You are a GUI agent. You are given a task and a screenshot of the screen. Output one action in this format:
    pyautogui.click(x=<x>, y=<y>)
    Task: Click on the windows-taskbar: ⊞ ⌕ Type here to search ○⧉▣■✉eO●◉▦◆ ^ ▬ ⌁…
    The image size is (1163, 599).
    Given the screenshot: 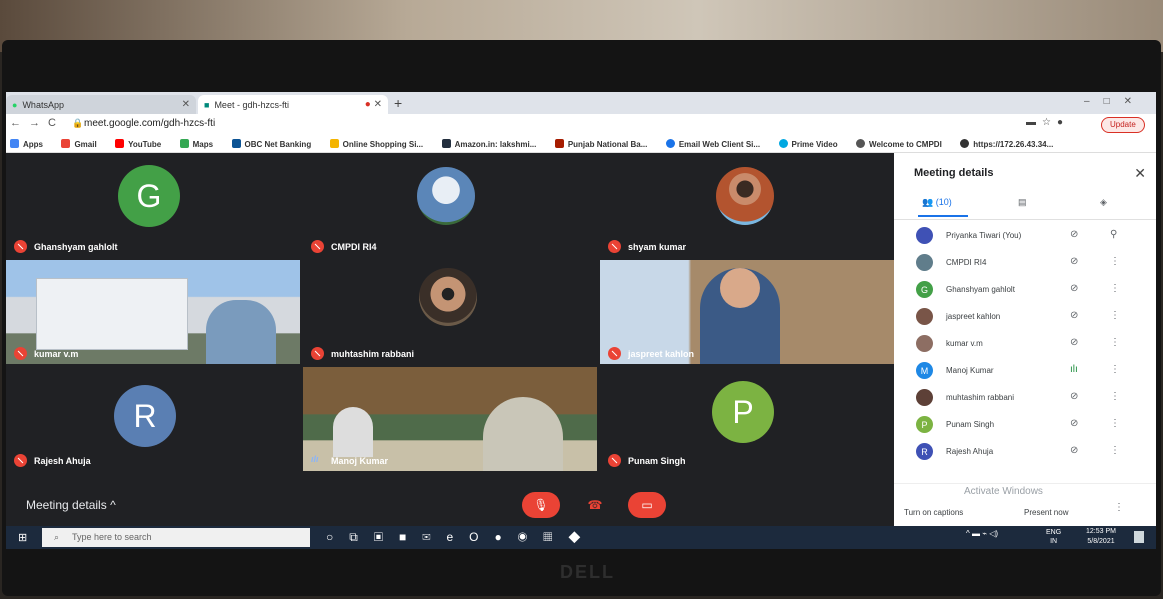 What is the action you would take?
    pyautogui.click(x=581, y=537)
    